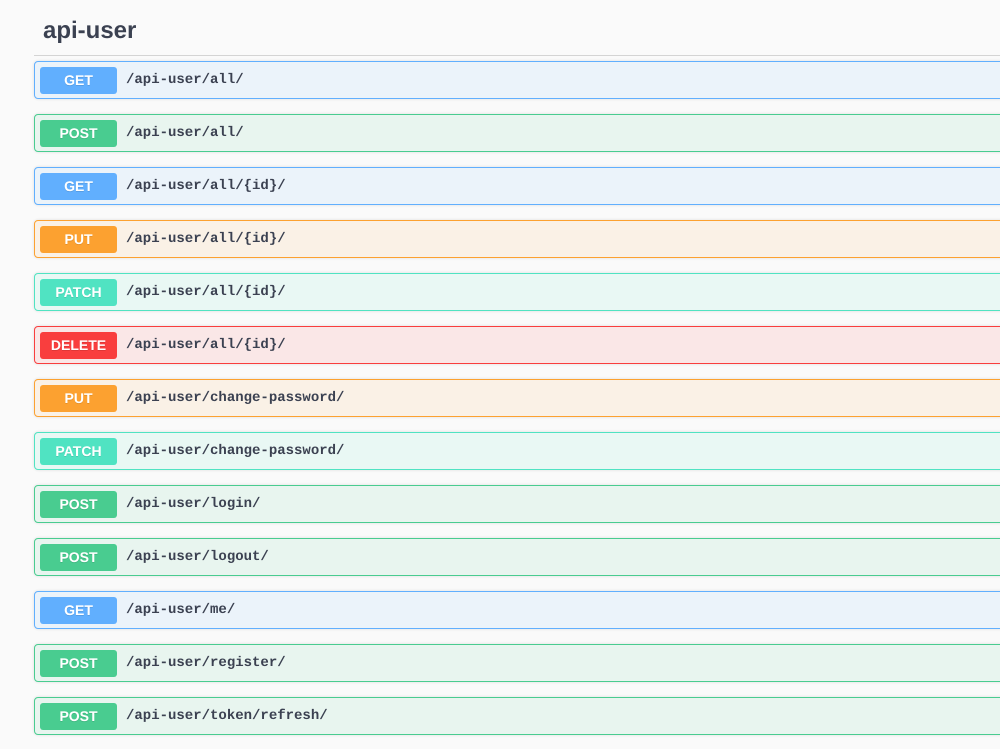  What do you see at coordinates (89, 31) in the screenshot?
I see `section-title: api-user` at bounding box center [89, 31].